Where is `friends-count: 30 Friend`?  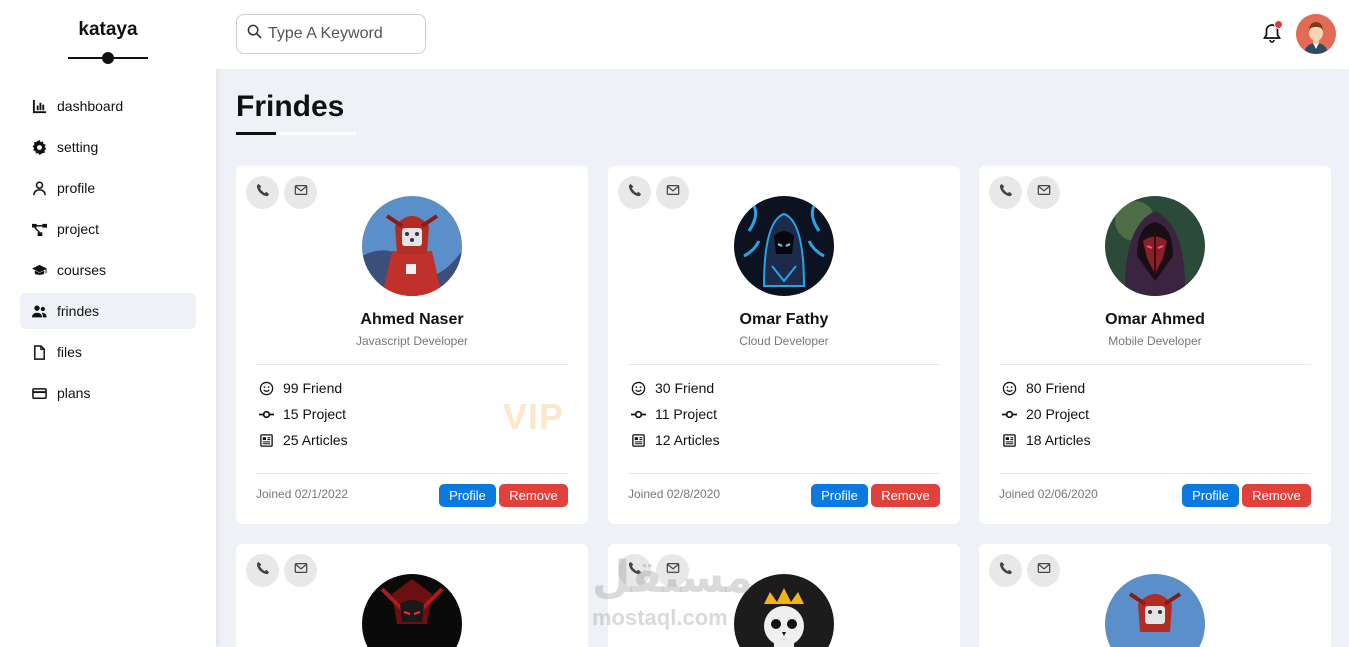 friends-count: 30 Friend is located at coordinates (685, 388).